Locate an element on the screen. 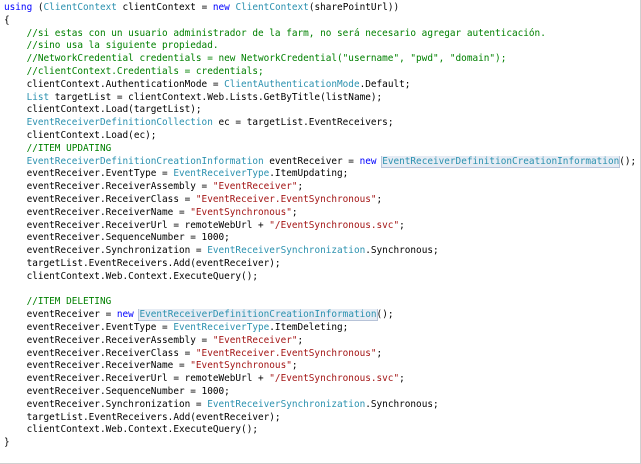 The height and width of the screenshot is (464, 641). code-token: .Default; is located at coordinates (385, 84).